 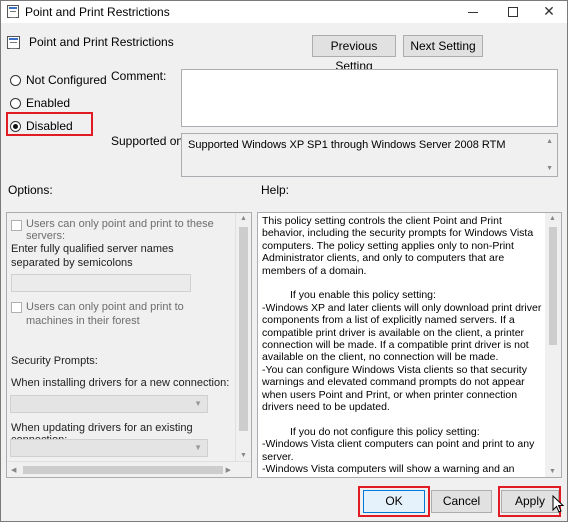 I want to click on policy-name: Point and Print Restrictions, so click(x=101, y=42).